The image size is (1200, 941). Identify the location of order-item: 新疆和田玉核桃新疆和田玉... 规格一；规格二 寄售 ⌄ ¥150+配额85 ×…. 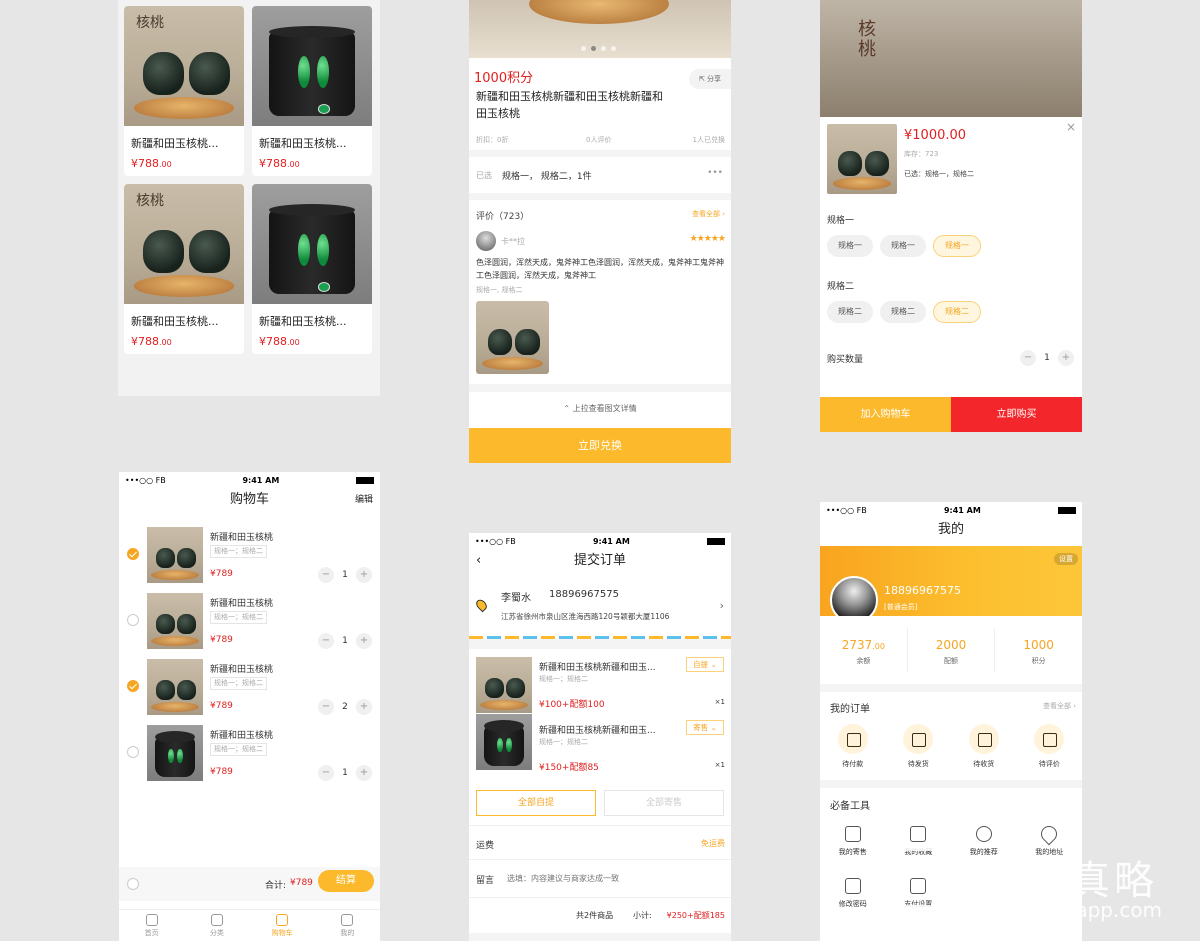
(600, 743).